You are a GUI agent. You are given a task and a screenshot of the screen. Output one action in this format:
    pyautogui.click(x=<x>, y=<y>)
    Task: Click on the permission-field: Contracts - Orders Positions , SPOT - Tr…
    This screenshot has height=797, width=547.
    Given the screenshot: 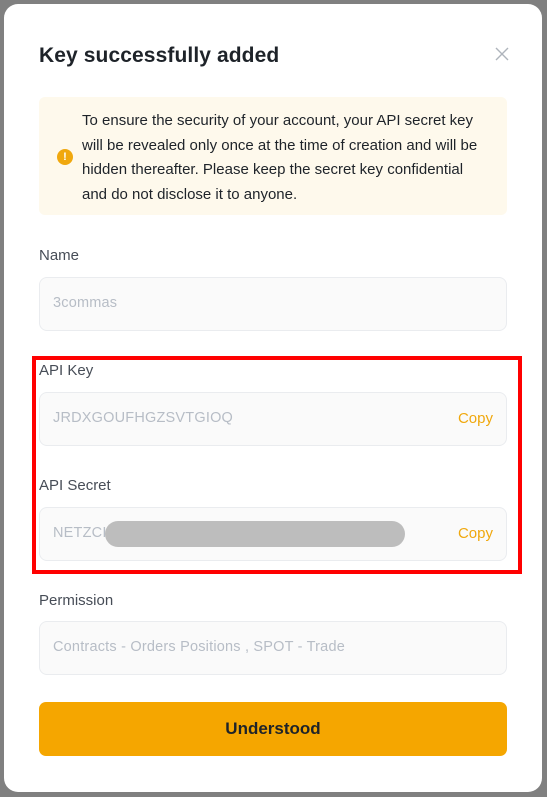 What is the action you would take?
    pyautogui.click(x=273, y=648)
    